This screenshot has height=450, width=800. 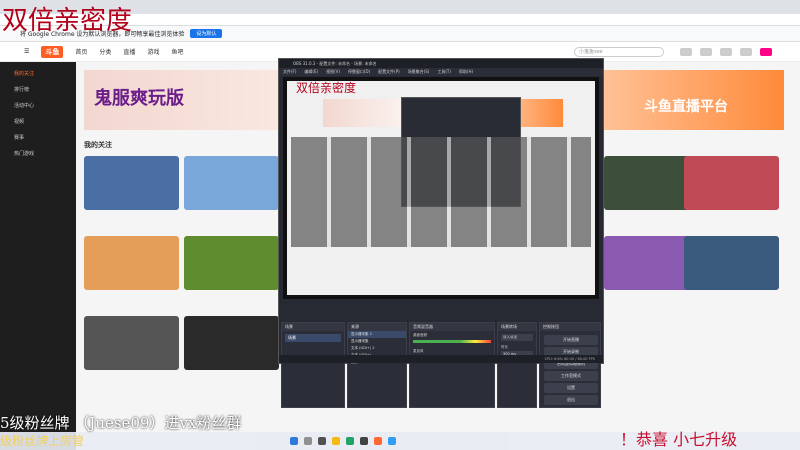 What do you see at coordinates (377, 327) in the screenshot?
I see `sources-header: 来源` at bounding box center [377, 327].